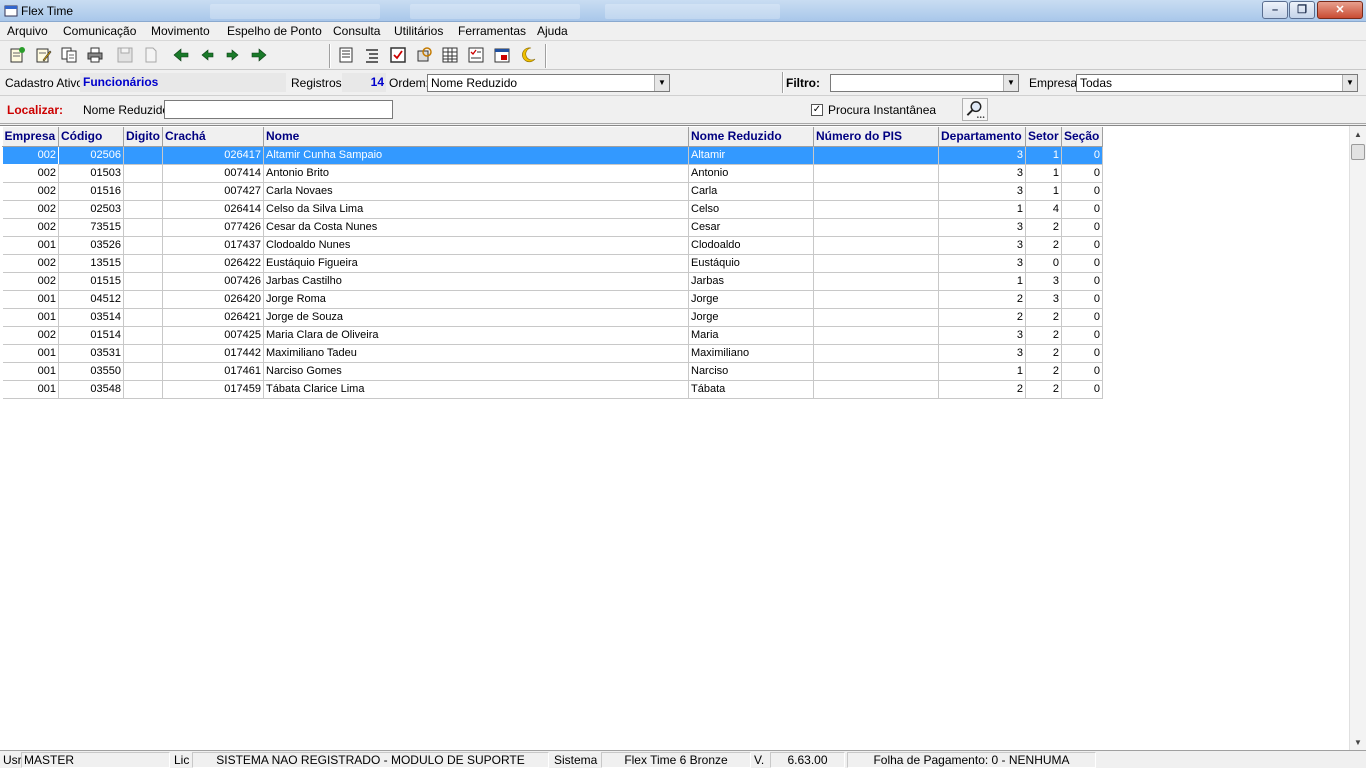 The width and height of the screenshot is (1366, 768). What do you see at coordinates (924, 83) in the screenshot?
I see `filtro-dropdown: ▼` at bounding box center [924, 83].